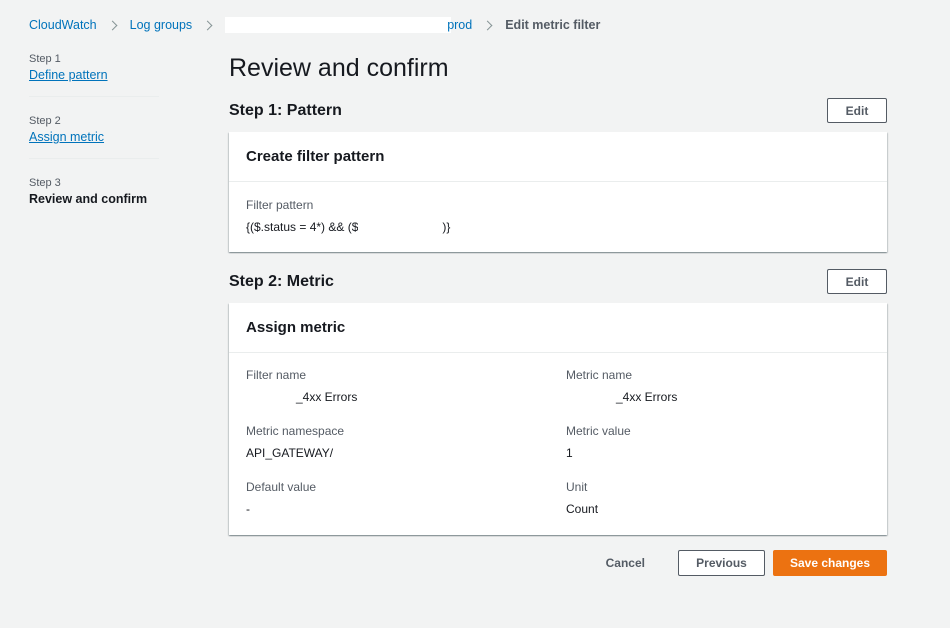 This screenshot has height=628, width=950. I want to click on filter-pattern-suffix: )}, so click(446, 227).